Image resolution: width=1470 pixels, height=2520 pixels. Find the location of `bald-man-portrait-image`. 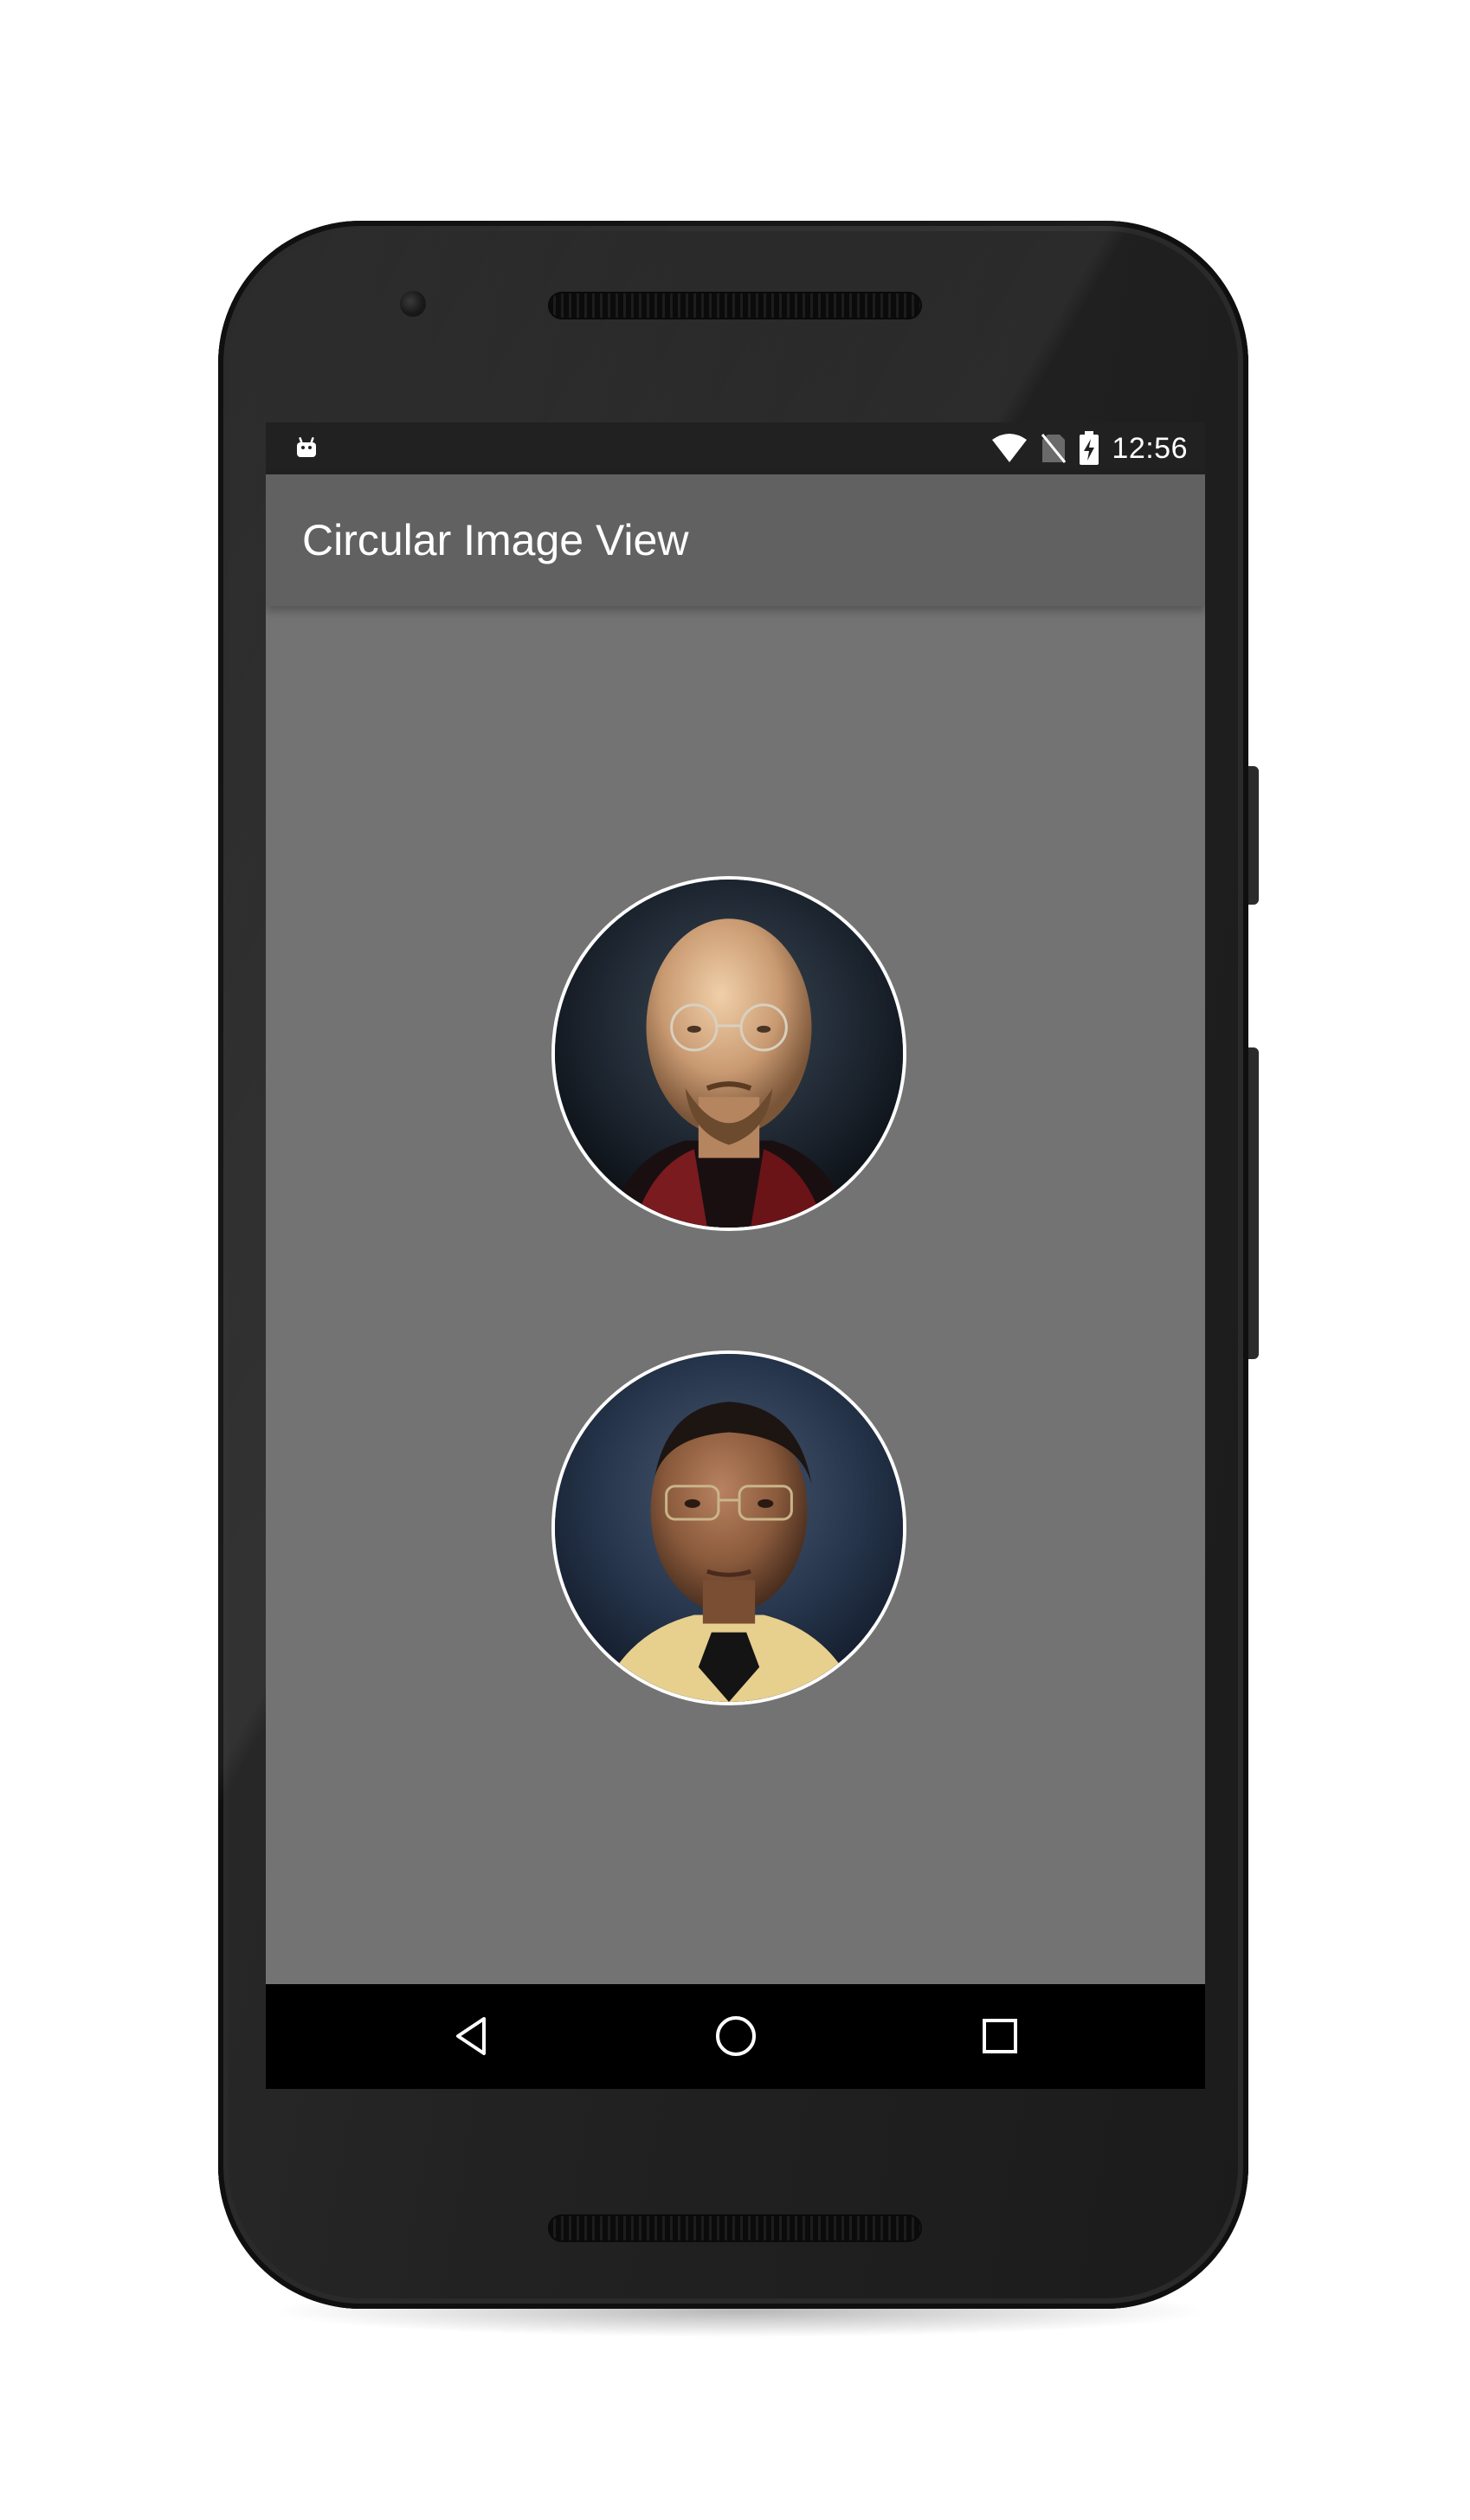

bald-man-portrait-image is located at coordinates (729, 1054).